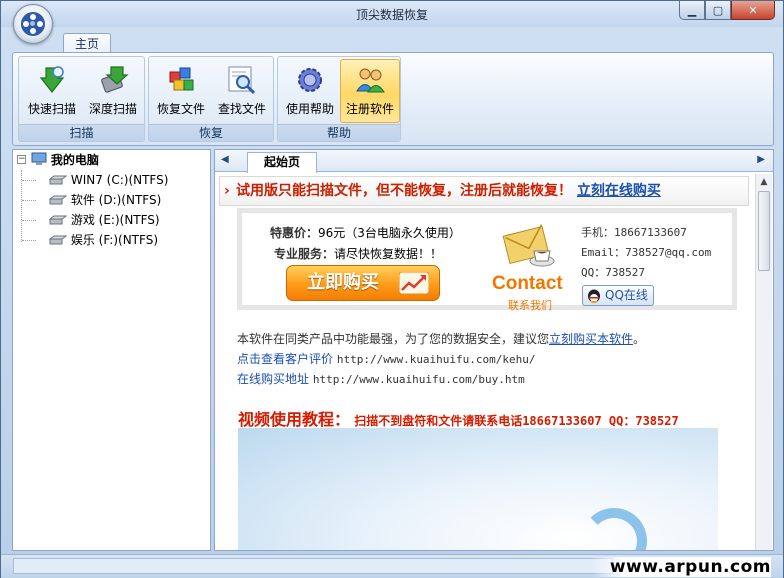 This screenshot has width=784, height=578. What do you see at coordinates (369, 109) in the screenshot?
I see `register-label: 注册软件` at bounding box center [369, 109].